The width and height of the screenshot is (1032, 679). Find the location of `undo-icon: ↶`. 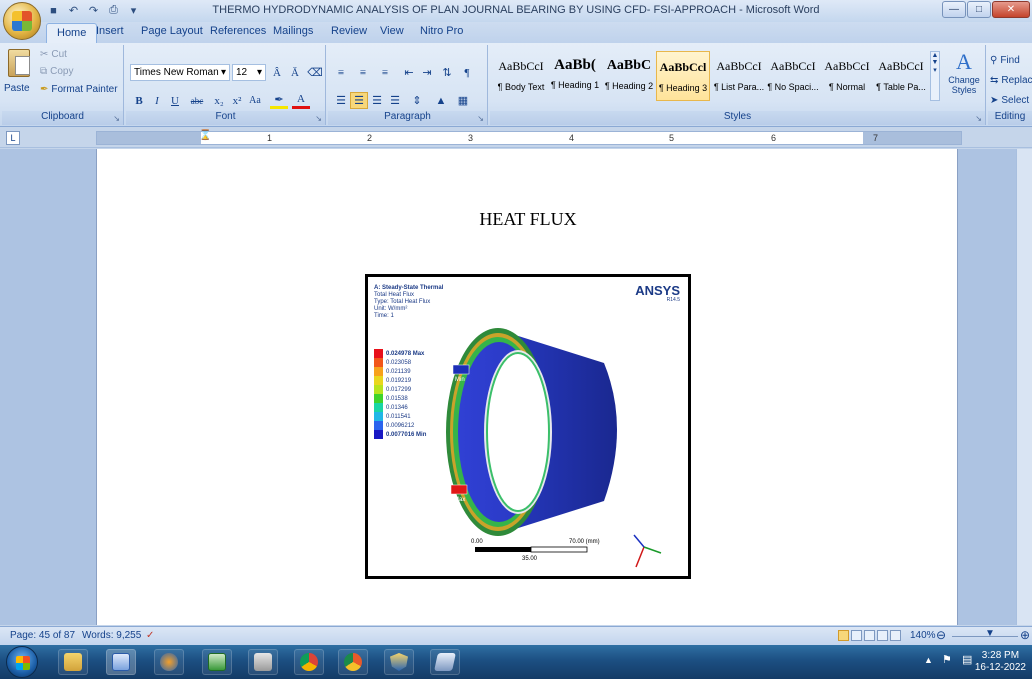

undo-icon: ↶ is located at coordinates (73, 10).